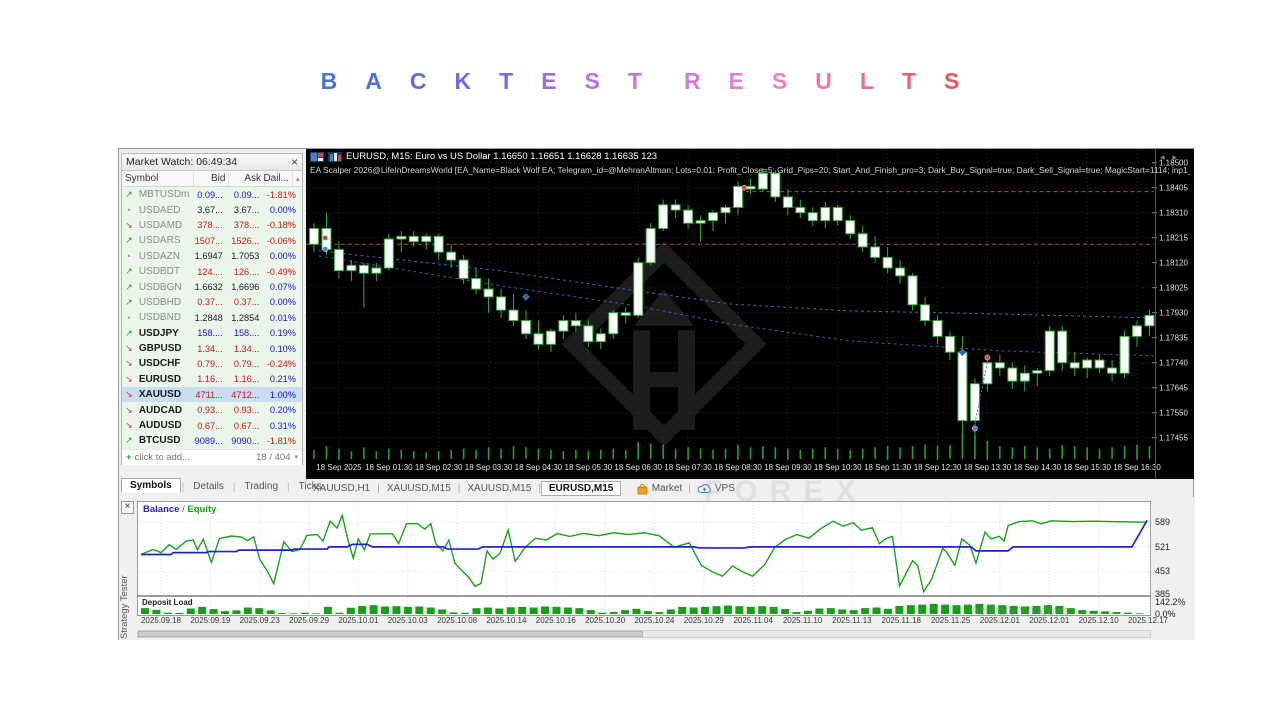 The image size is (1280, 720). I want to click on scroll-up-icon: ▴, so click(297, 178).